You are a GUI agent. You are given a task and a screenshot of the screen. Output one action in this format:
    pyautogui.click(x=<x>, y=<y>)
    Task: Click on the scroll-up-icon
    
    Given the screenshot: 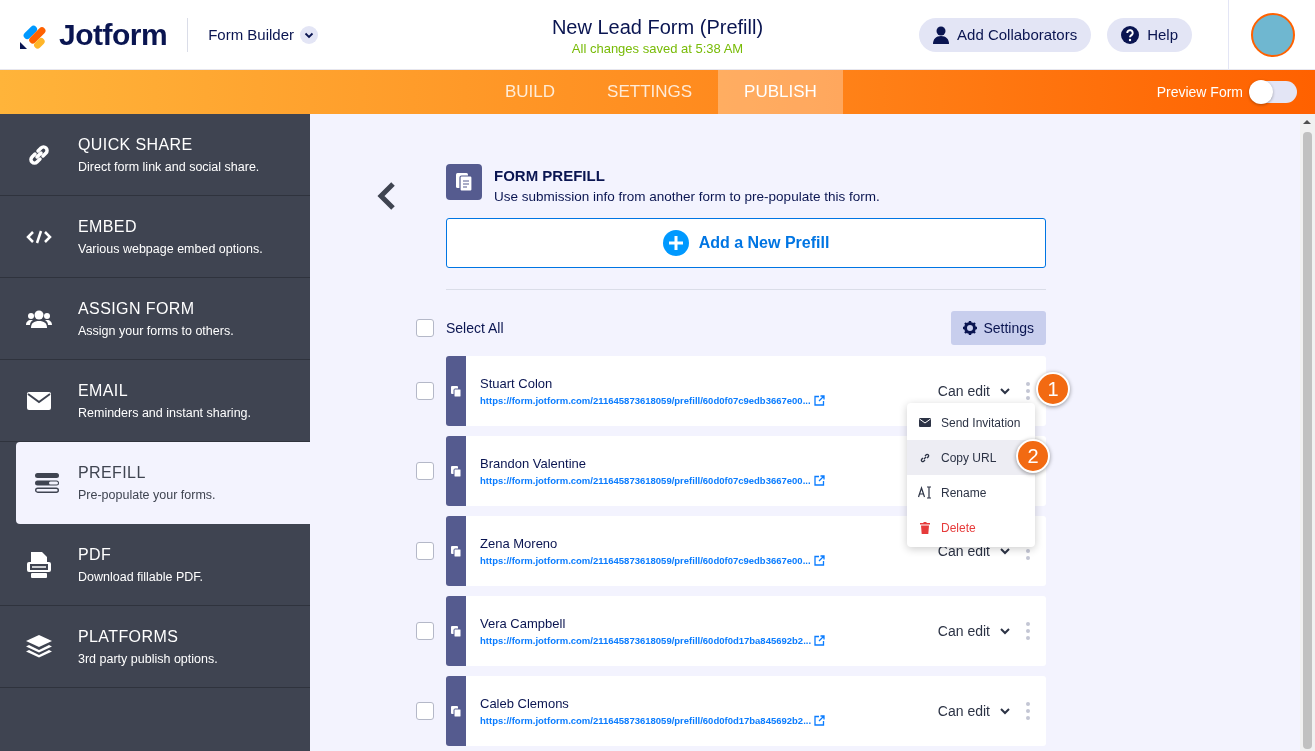 What is the action you would take?
    pyautogui.click(x=1307, y=121)
    